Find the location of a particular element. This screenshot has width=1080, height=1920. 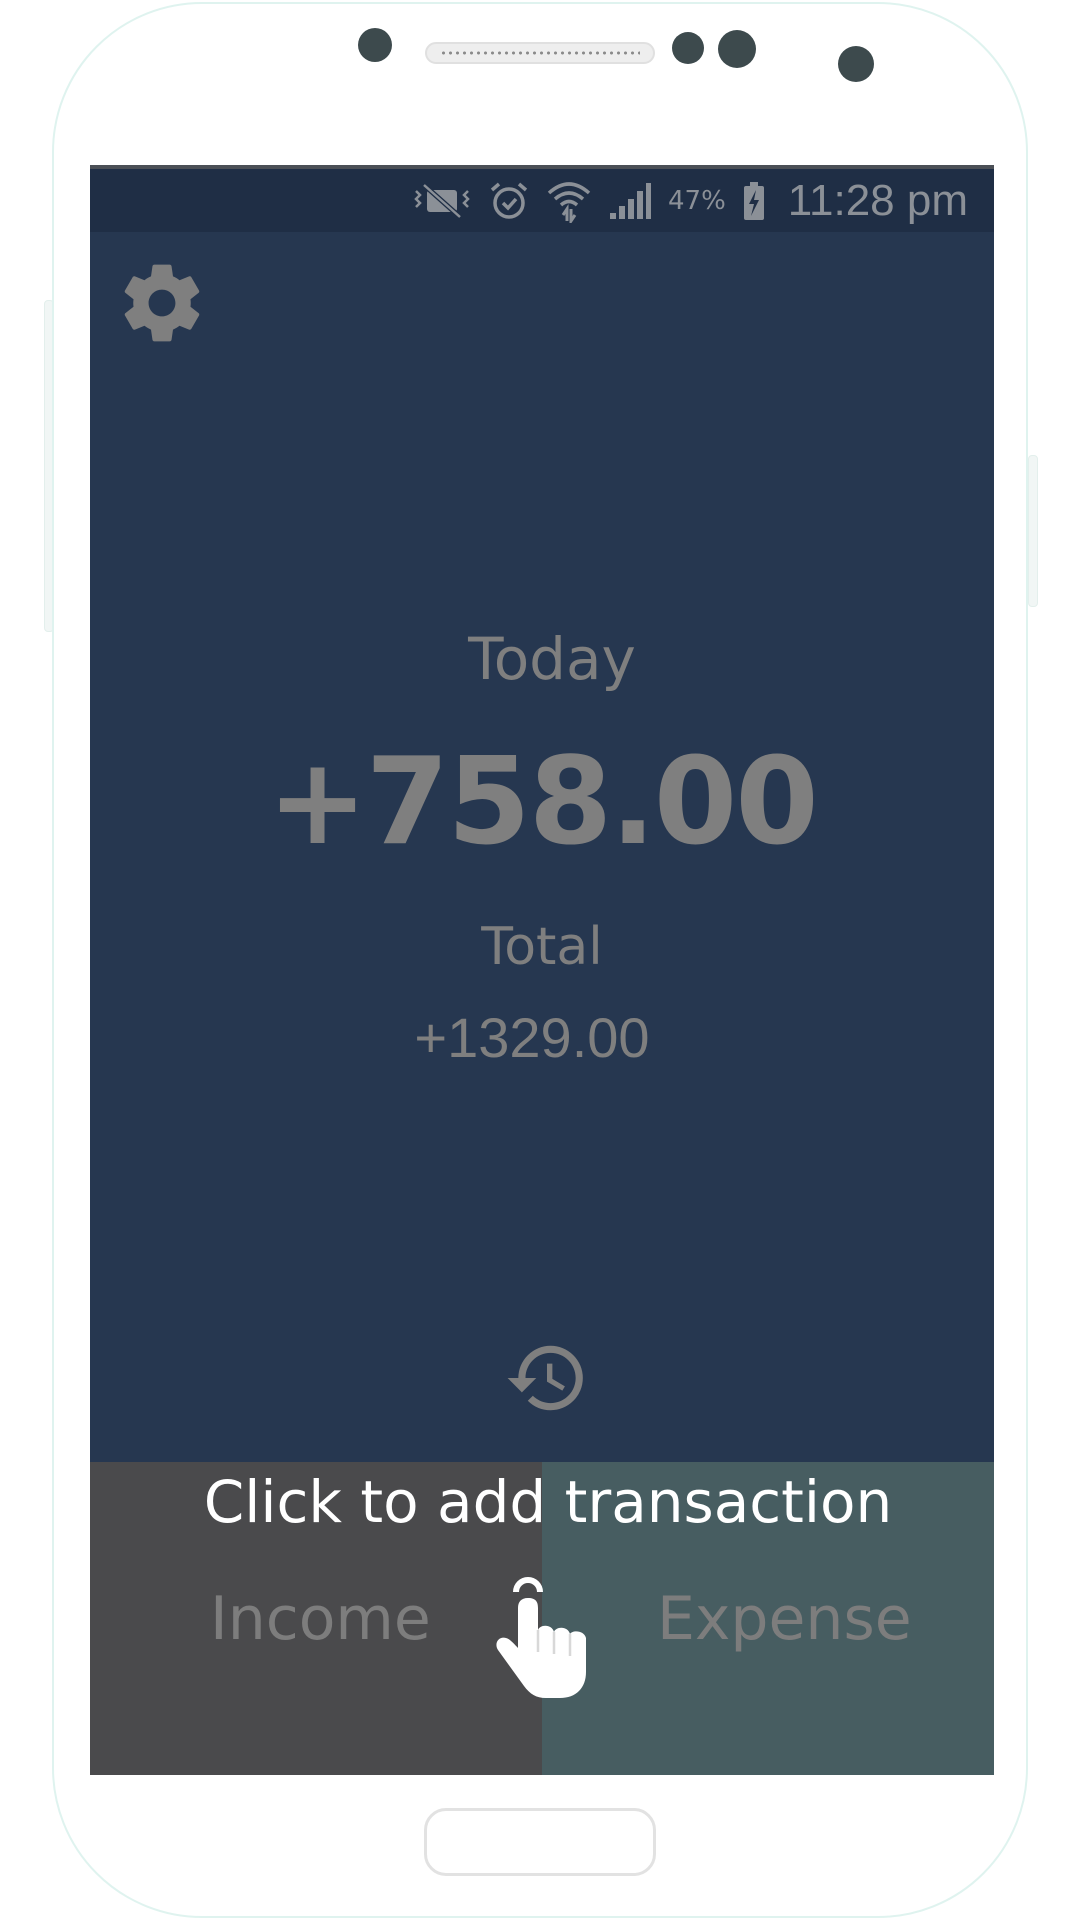

history-button is located at coordinates (547, 1378).